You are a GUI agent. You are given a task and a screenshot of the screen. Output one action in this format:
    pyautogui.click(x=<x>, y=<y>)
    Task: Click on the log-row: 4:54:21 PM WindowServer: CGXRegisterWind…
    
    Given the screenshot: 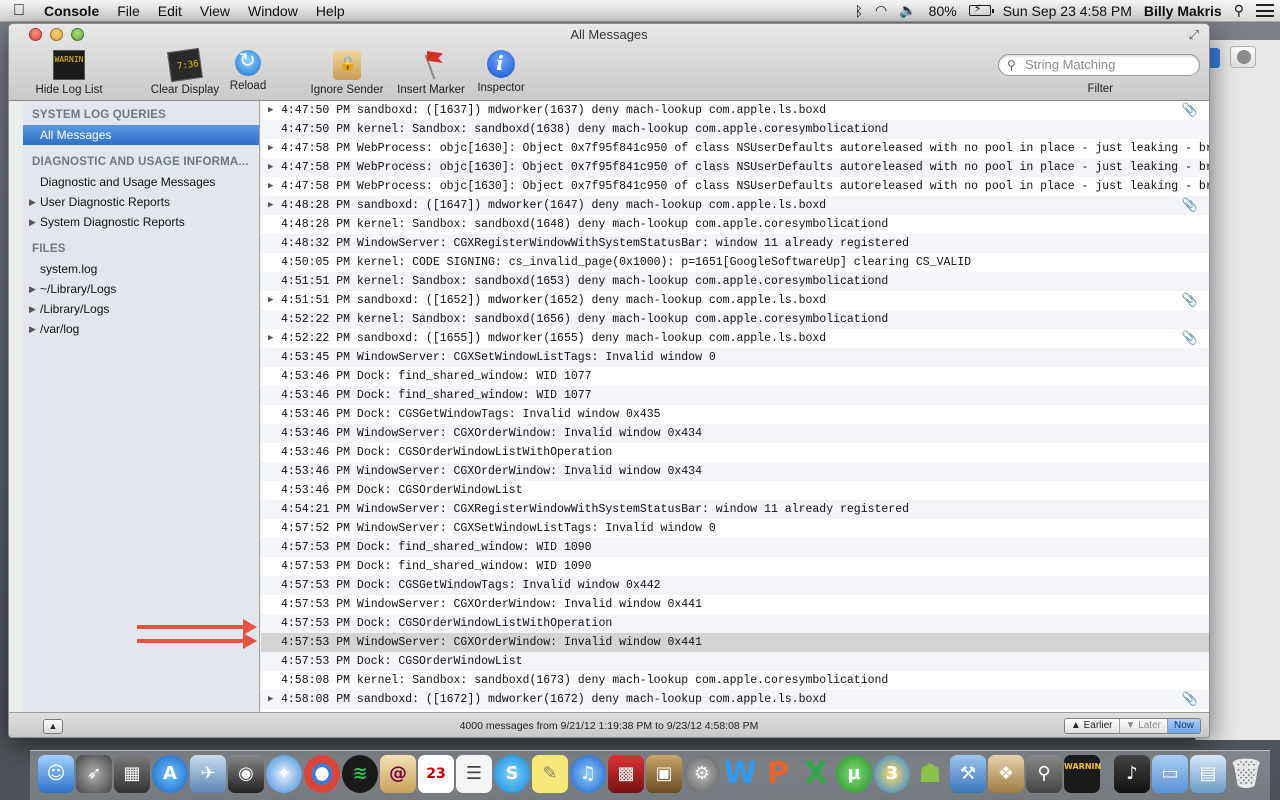 What is the action you would take?
    pyautogui.click(x=735, y=509)
    